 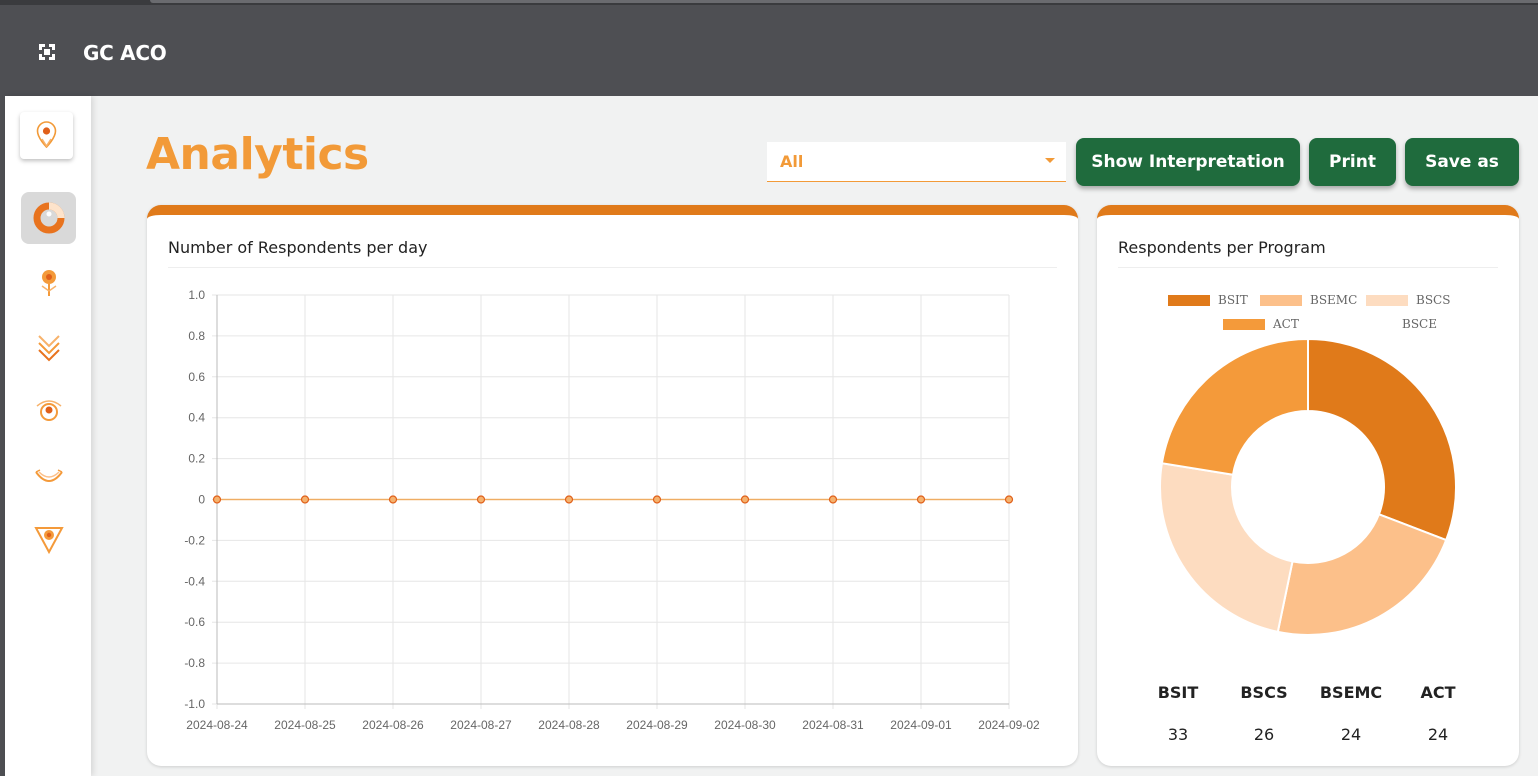 I want to click on summary-value-0: 33, so click(x=1178, y=734).